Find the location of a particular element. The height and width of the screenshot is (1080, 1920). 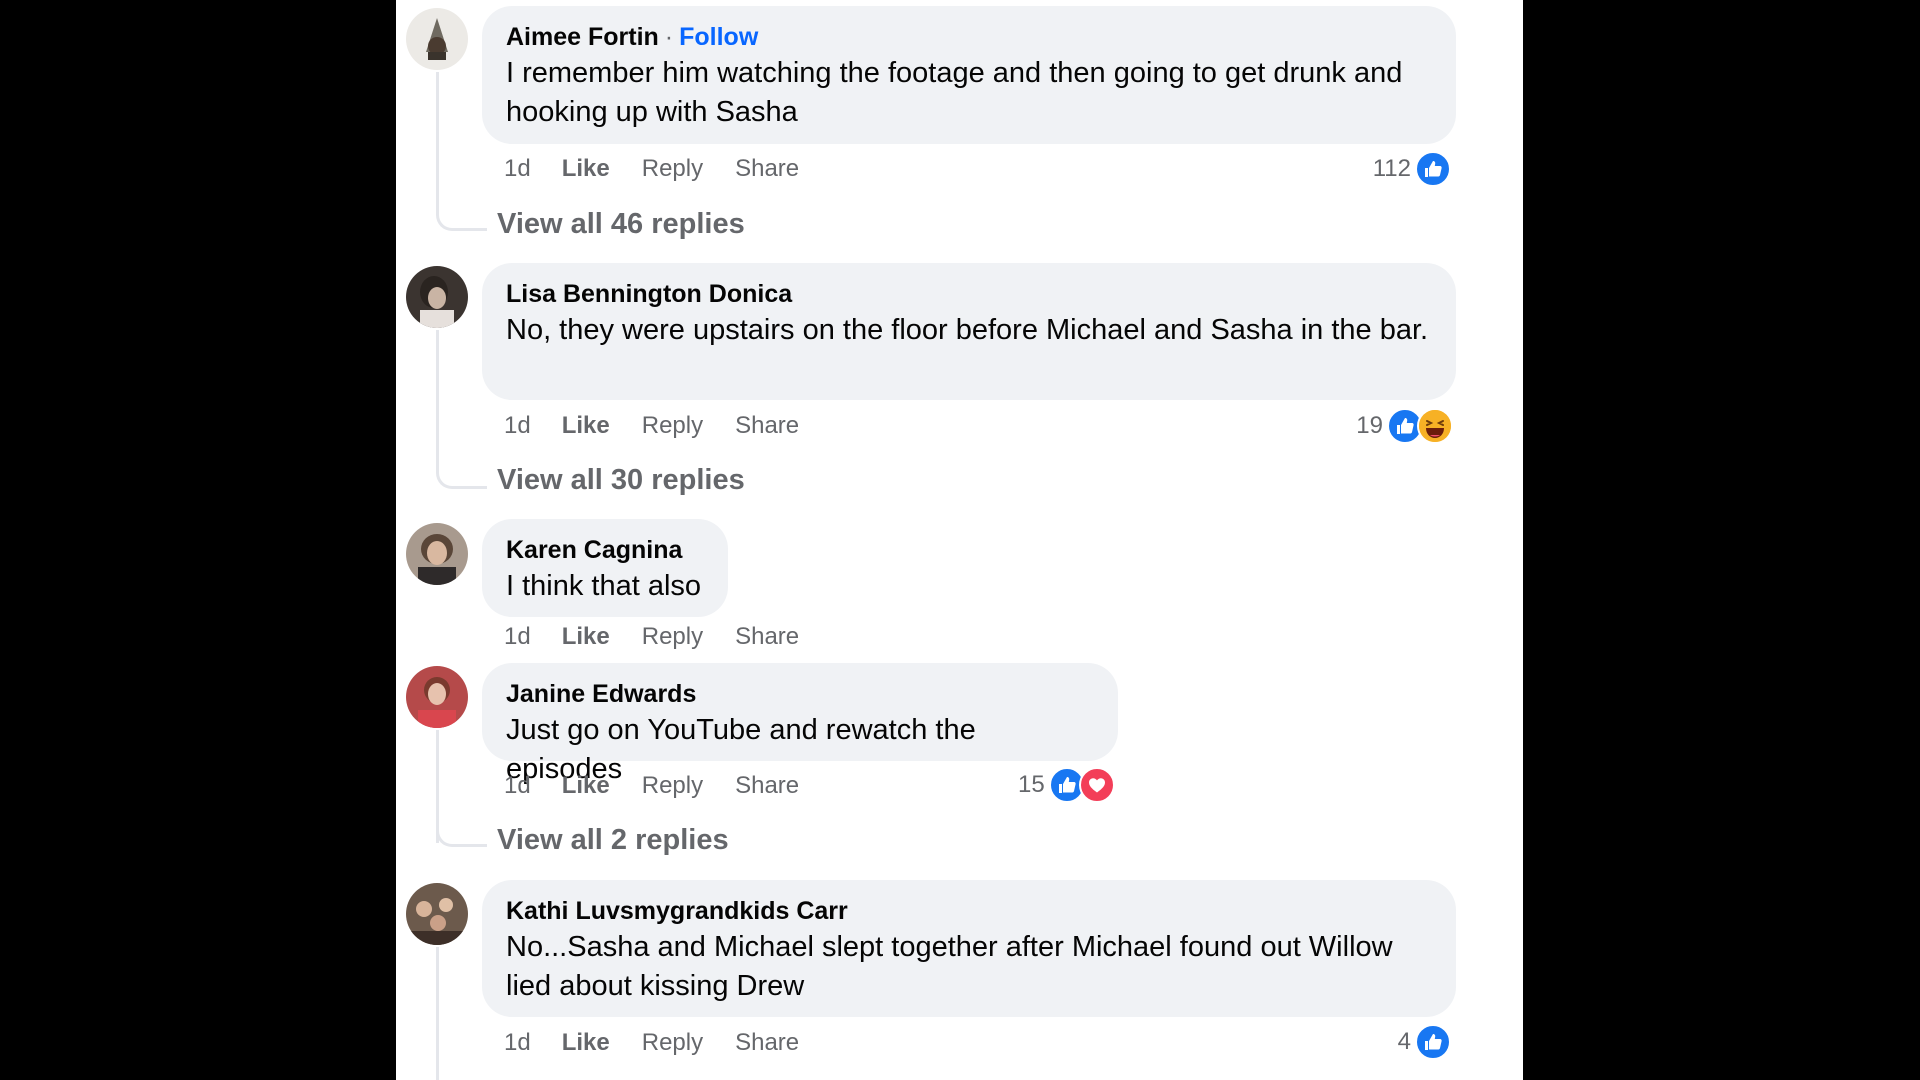

comment-author: Kathi Luvsmygrandkids Carr is located at coordinates (677, 911).